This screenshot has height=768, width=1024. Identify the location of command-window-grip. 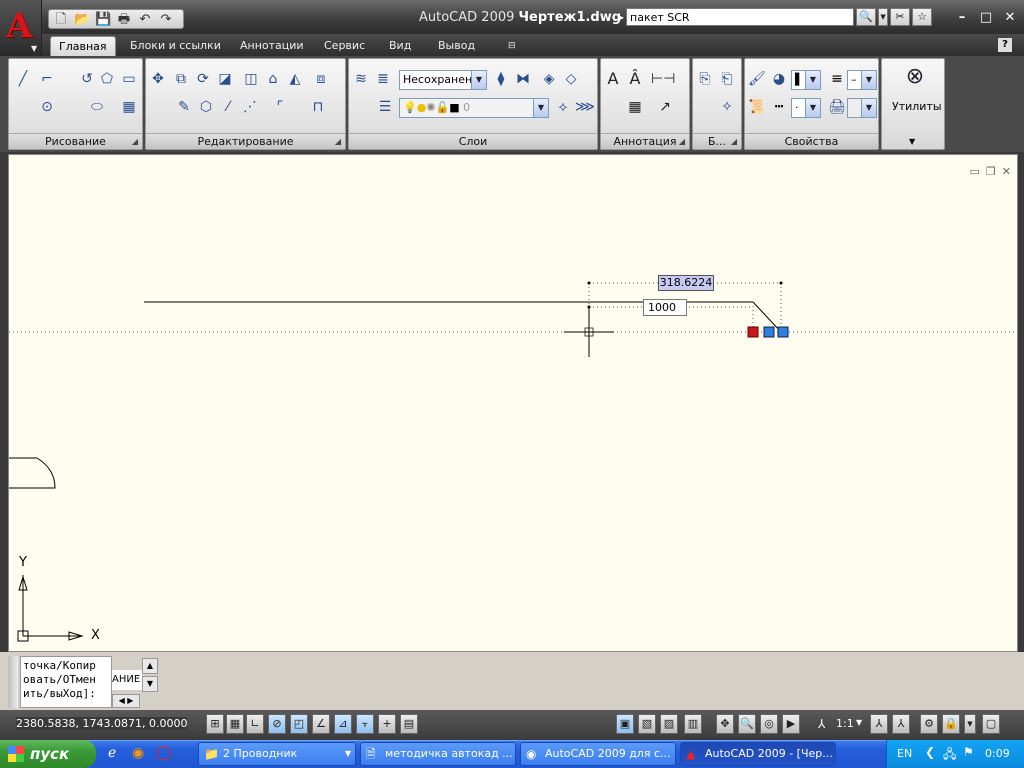
(13, 682).